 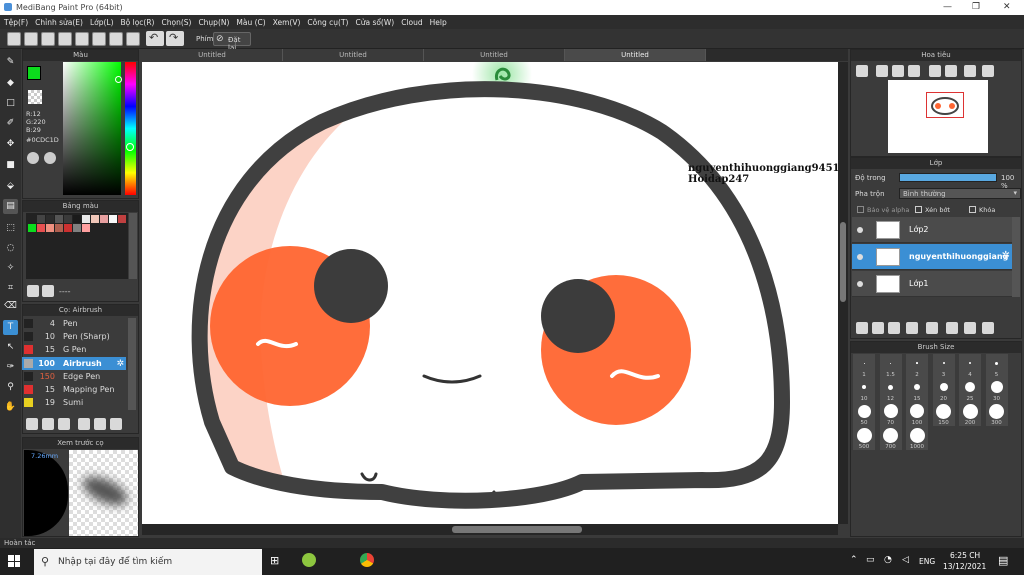 What do you see at coordinates (894, 328) in the screenshot?
I see `add-1bit-layer-icon` at bounding box center [894, 328].